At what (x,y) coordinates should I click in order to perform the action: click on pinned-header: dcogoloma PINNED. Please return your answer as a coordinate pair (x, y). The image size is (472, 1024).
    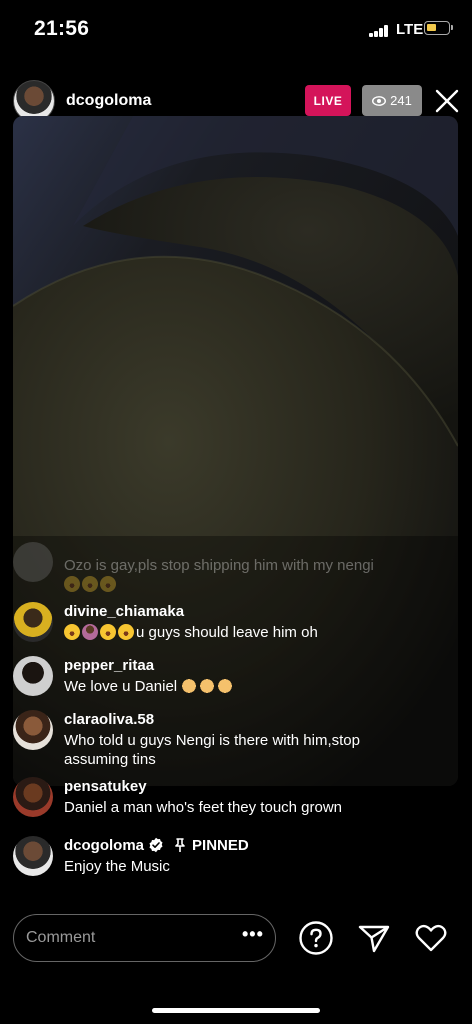
    Looking at the image, I should click on (234, 845).